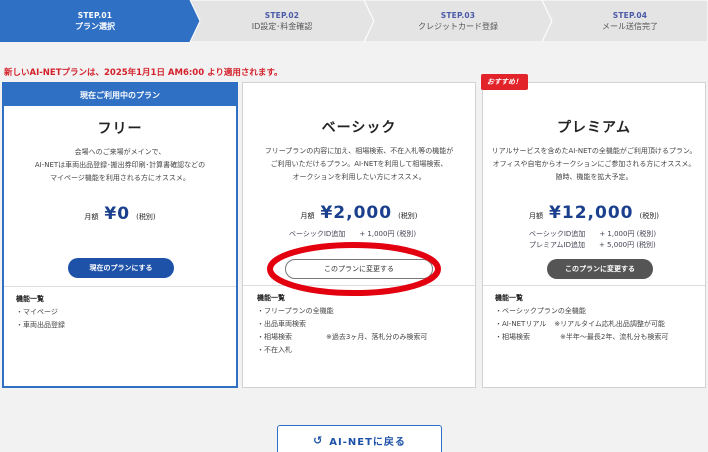  Describe the element at coordinates (359, 151) in the screenshot. I see `desc-line: フリープランの内容に加え、相場検索、不在入札等の機能が` at that location.